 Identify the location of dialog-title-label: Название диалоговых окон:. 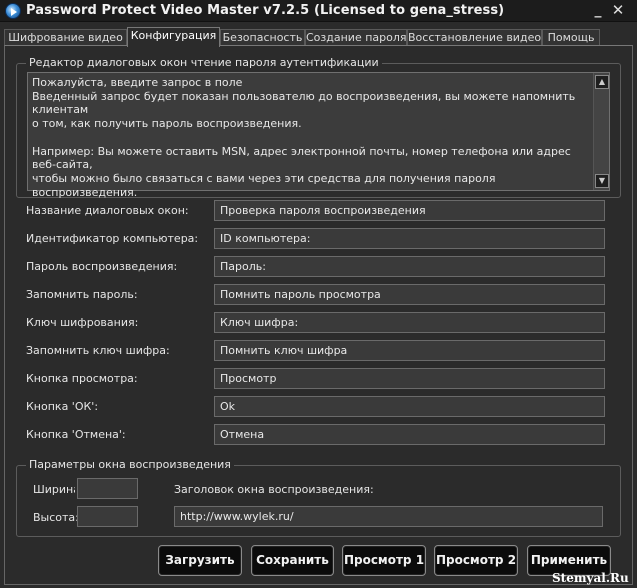
(107, 210).